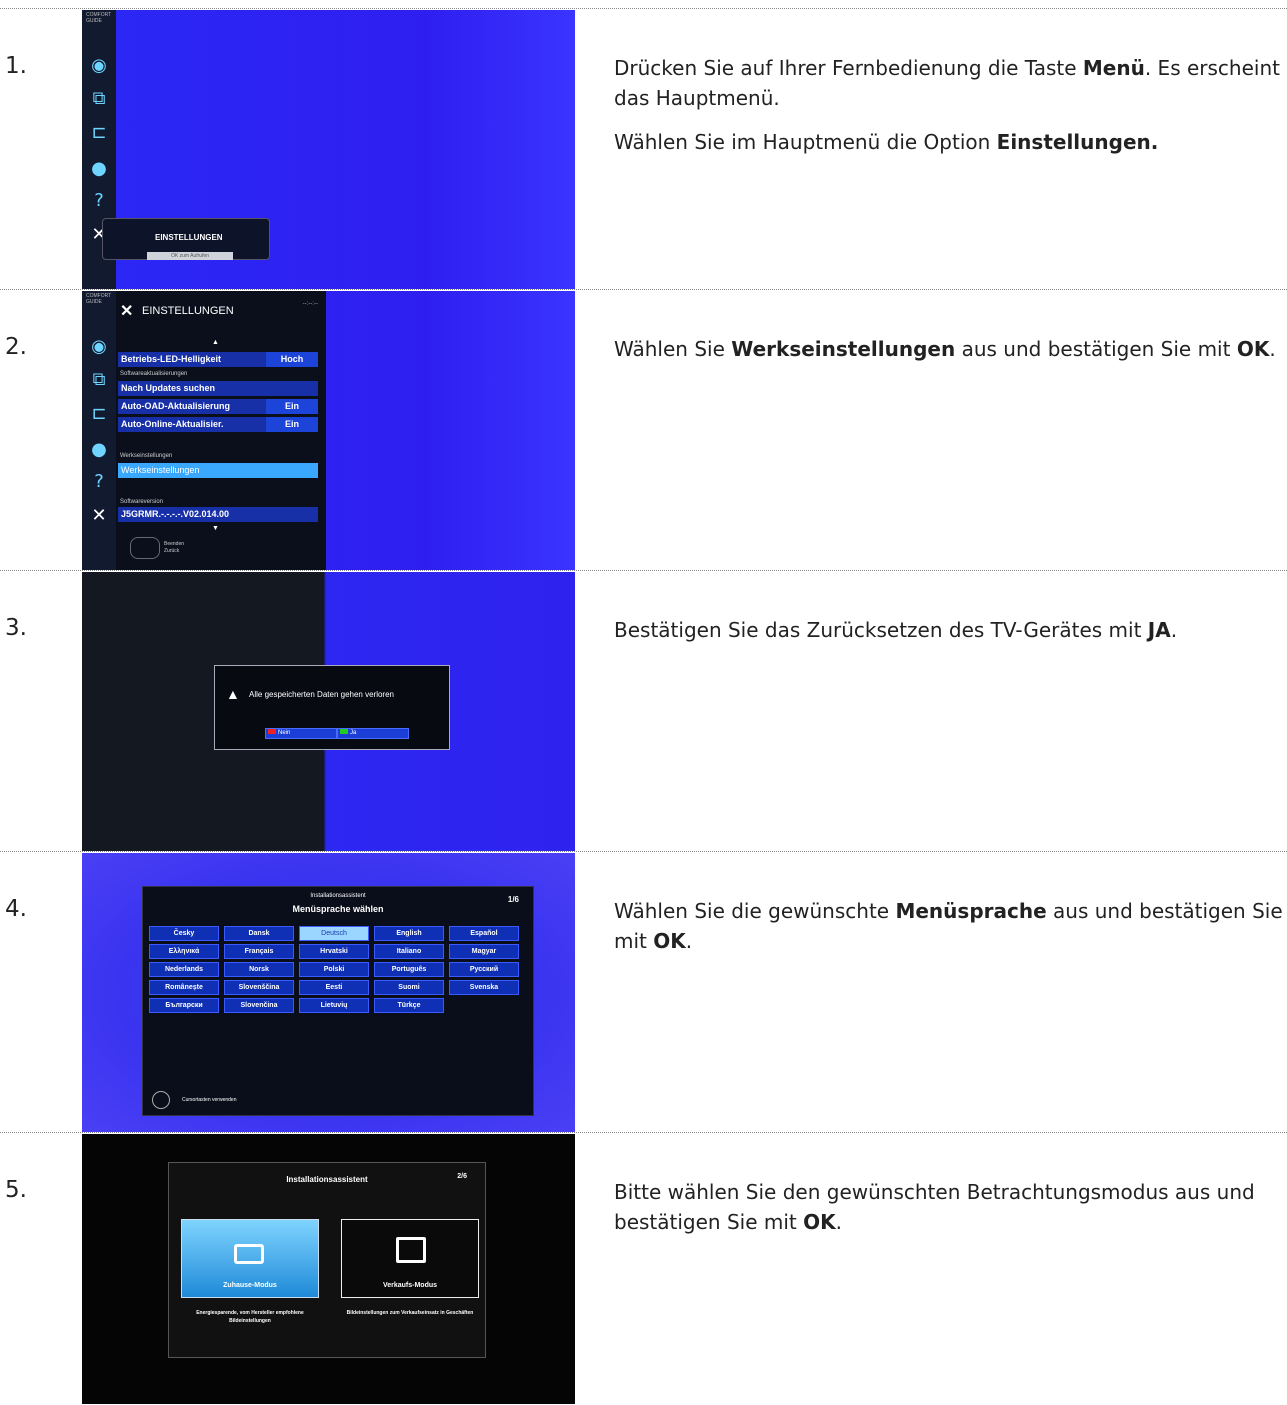 The image size is (1287, 1405). Describe the element at coordinates (321, 694) in the screenshot. I see `dialog-message: Alle gespeicherten Daten gehen verloren` at that location.